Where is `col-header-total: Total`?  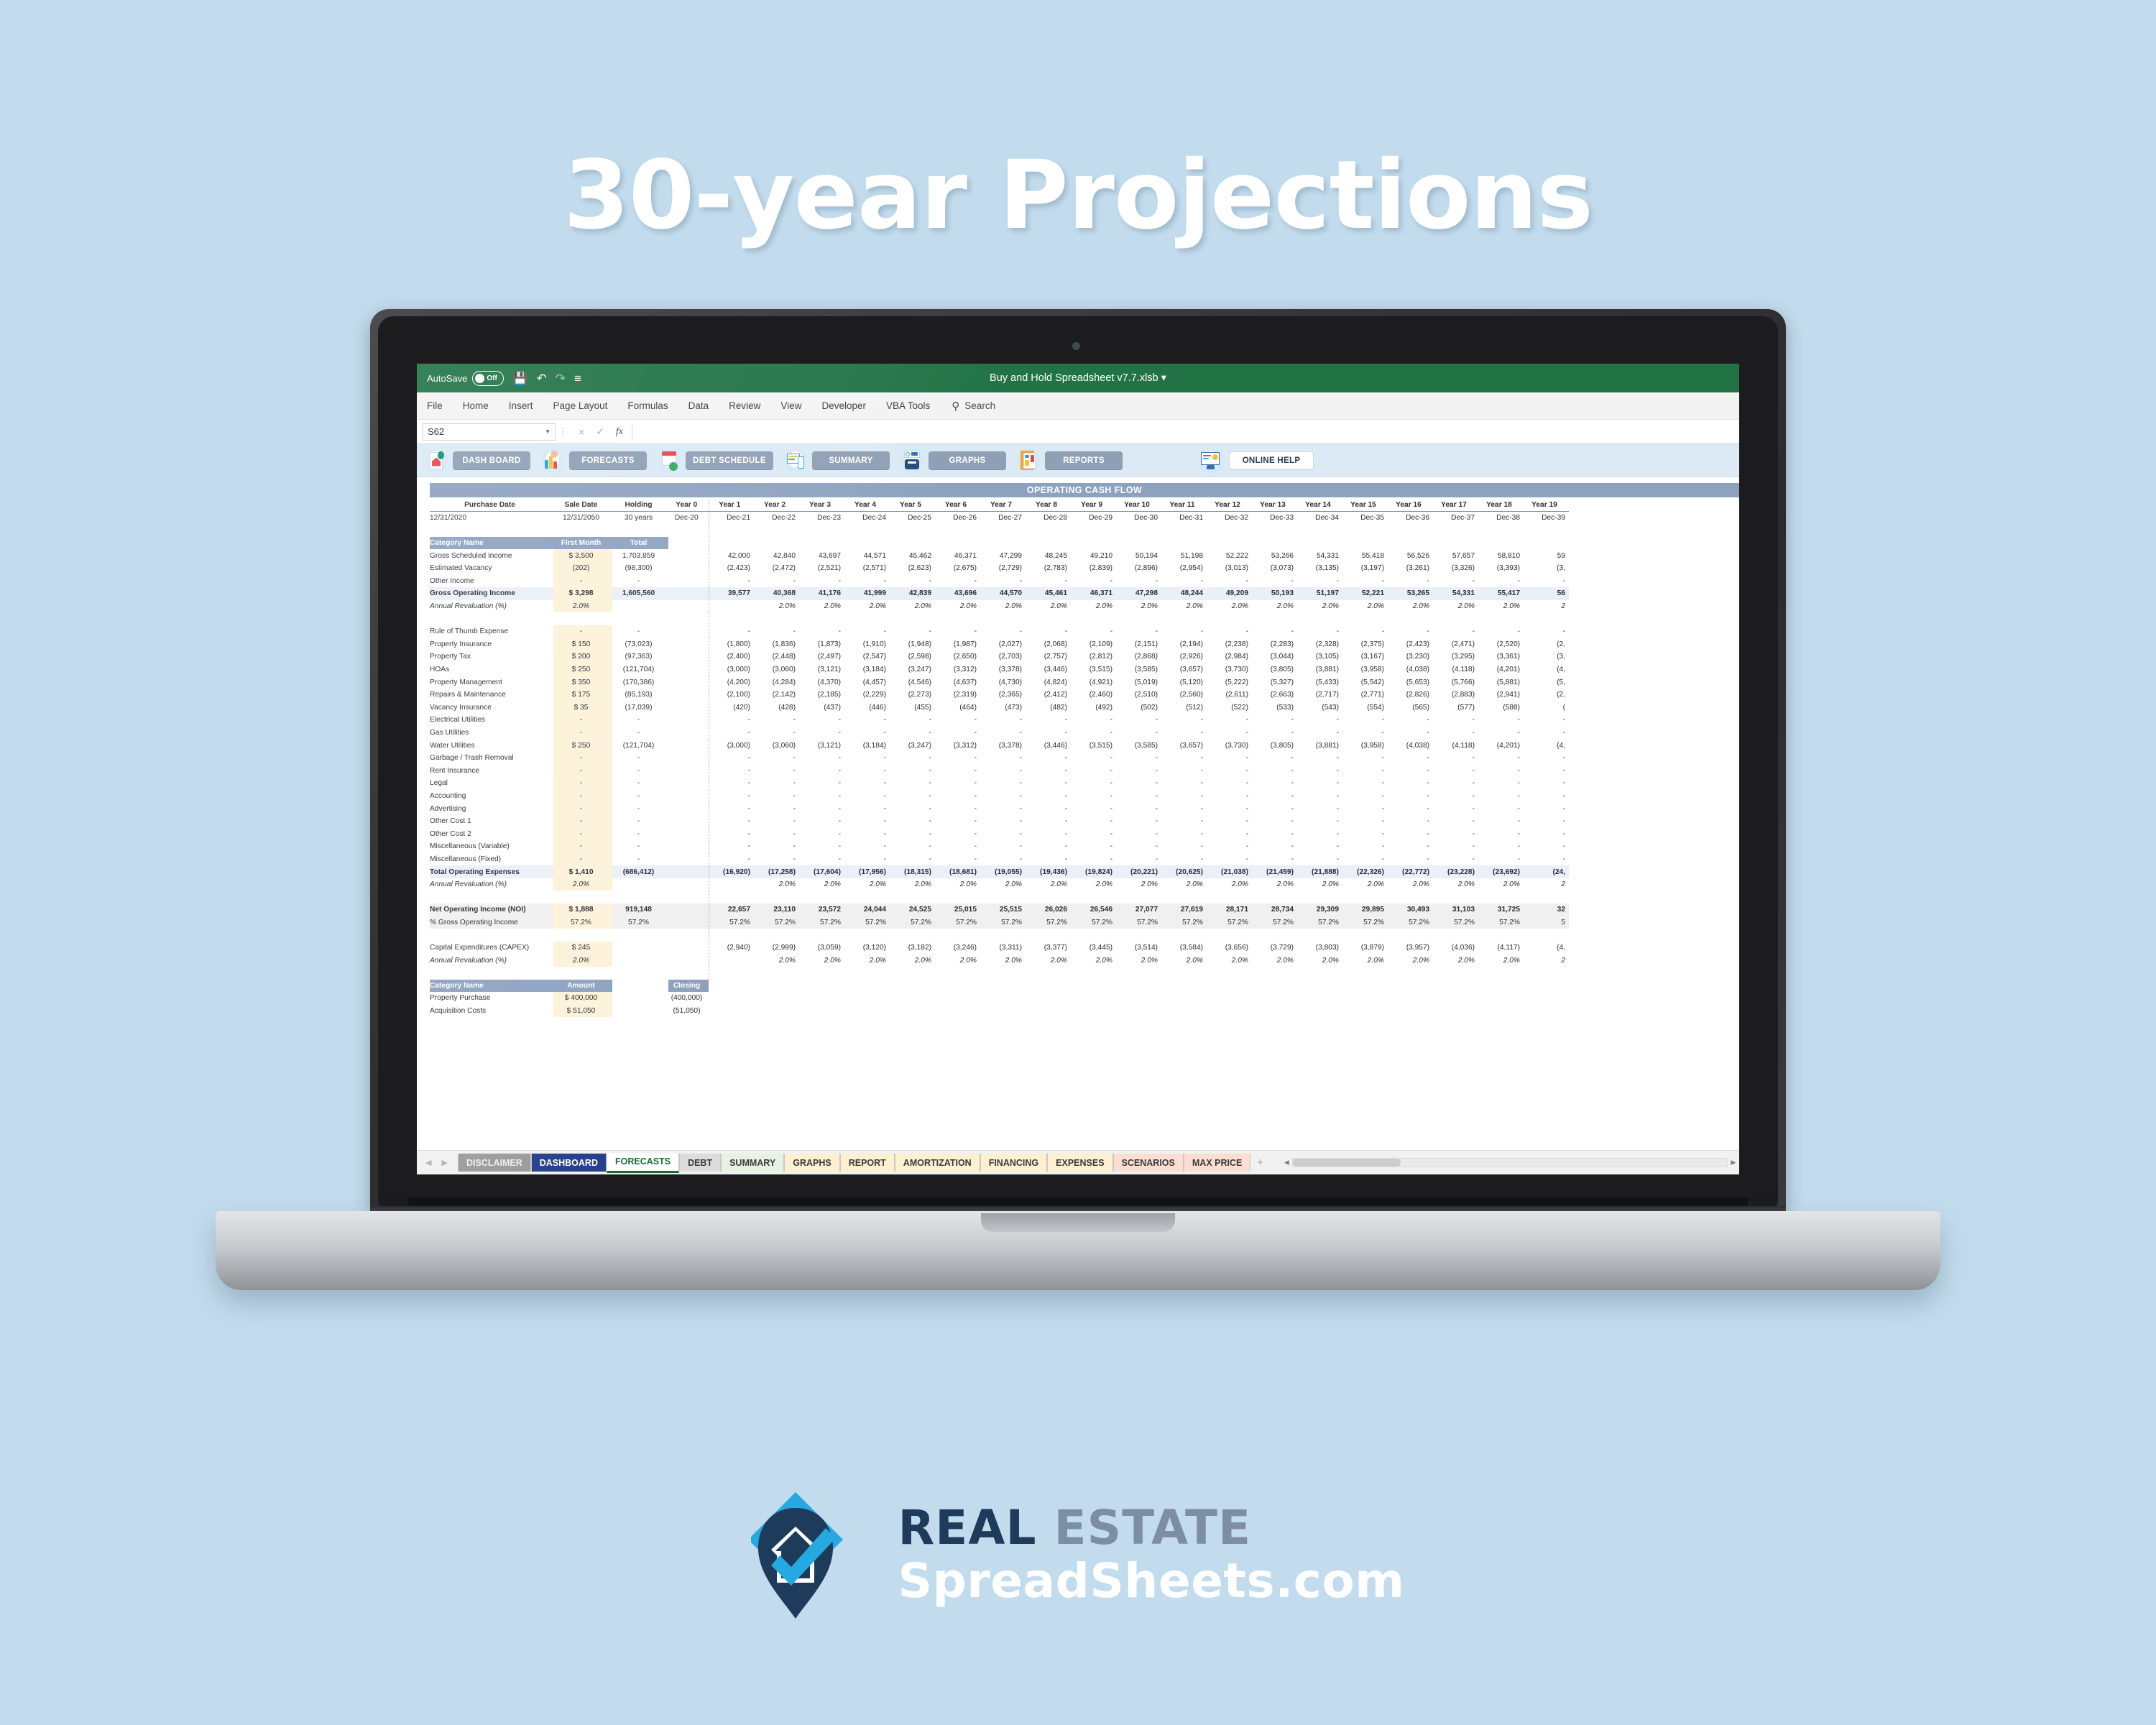
col-header-total: Total is located at coordinates (640, 543).